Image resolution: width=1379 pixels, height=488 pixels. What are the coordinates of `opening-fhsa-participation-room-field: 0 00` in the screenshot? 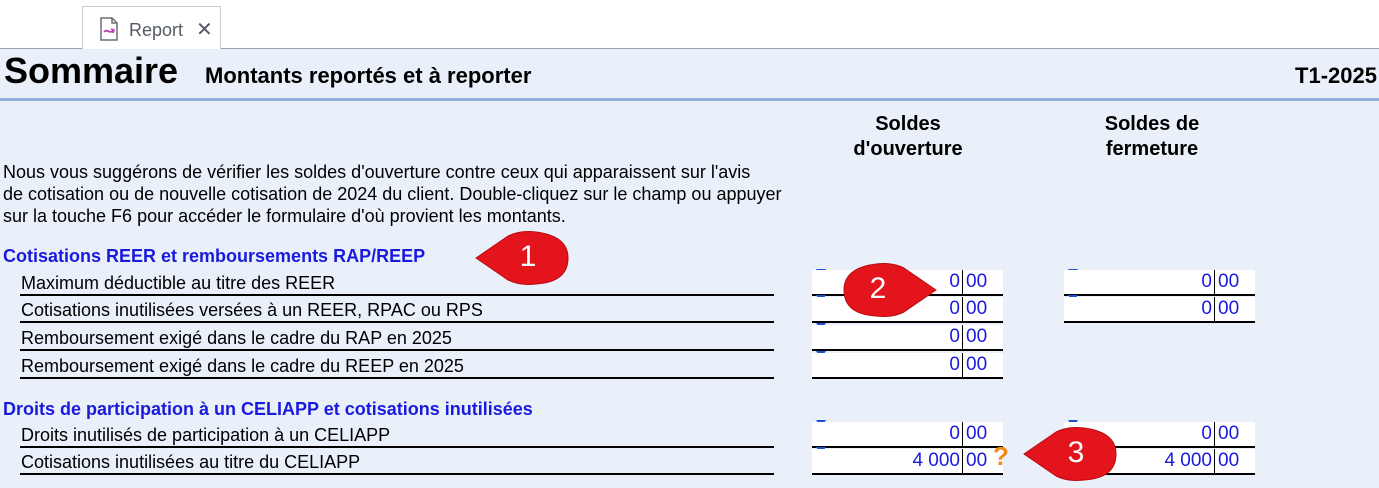 It's located at (907, 435).